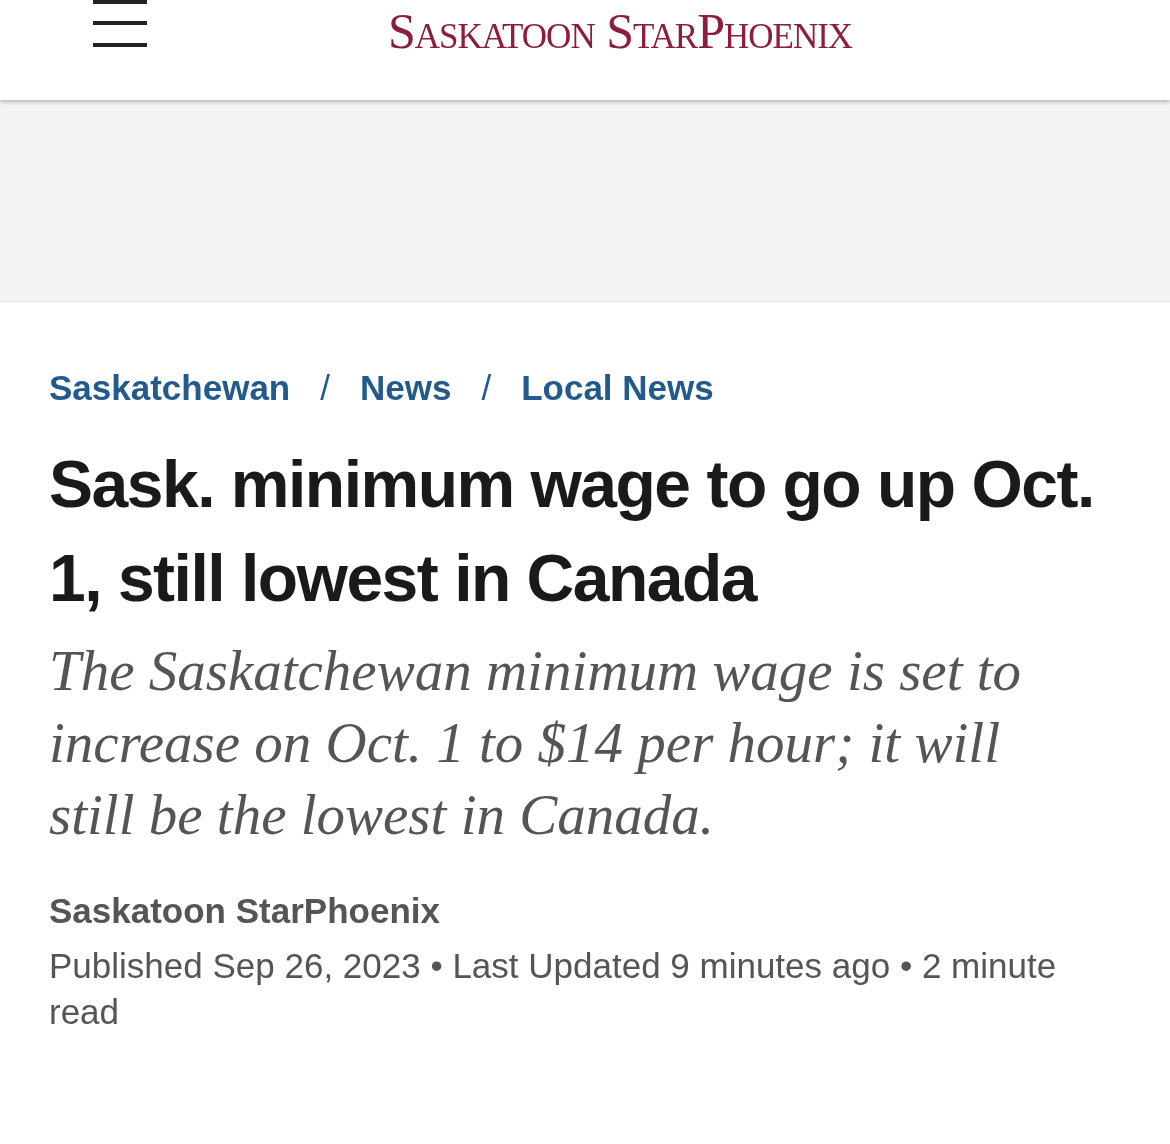 The width and height of the screenshot is (1170, 1144). What do you see at coordinates (572, 531) in the screenshot?
I see `headline: Sask. minimum wage to go up Oct. 1, still lowest in Canada` at bounding box center [572, 531].